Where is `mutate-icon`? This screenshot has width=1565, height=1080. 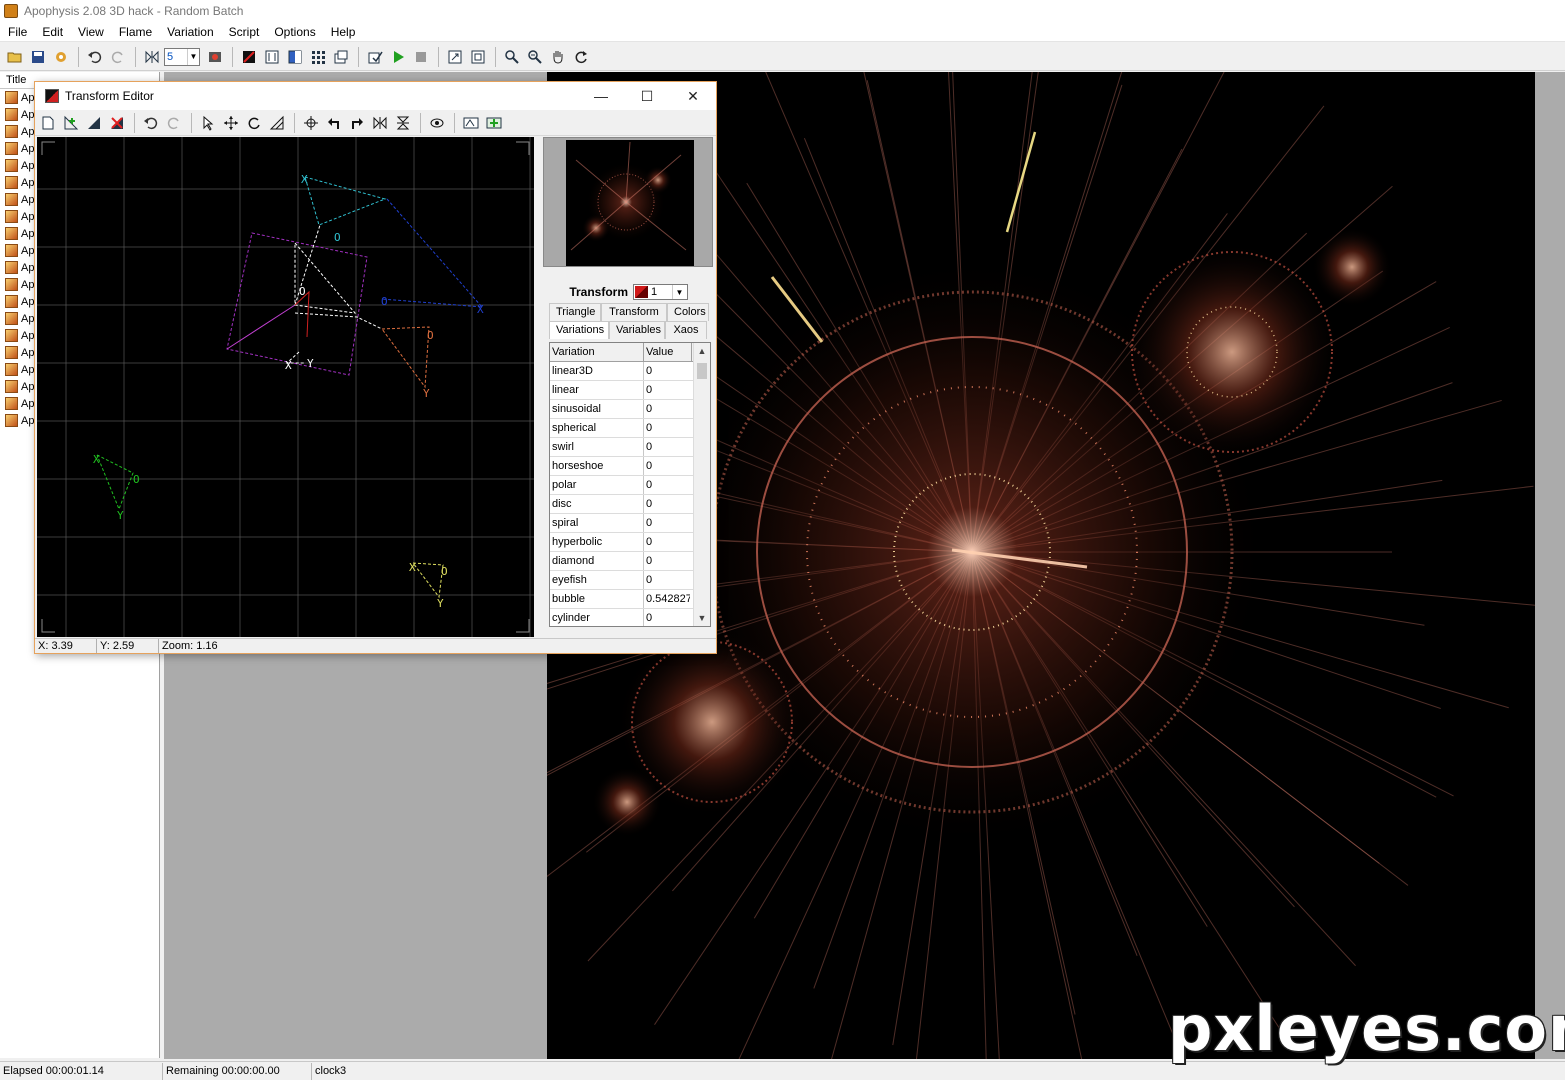
mutate-icon is located at coordinates (318, 57).